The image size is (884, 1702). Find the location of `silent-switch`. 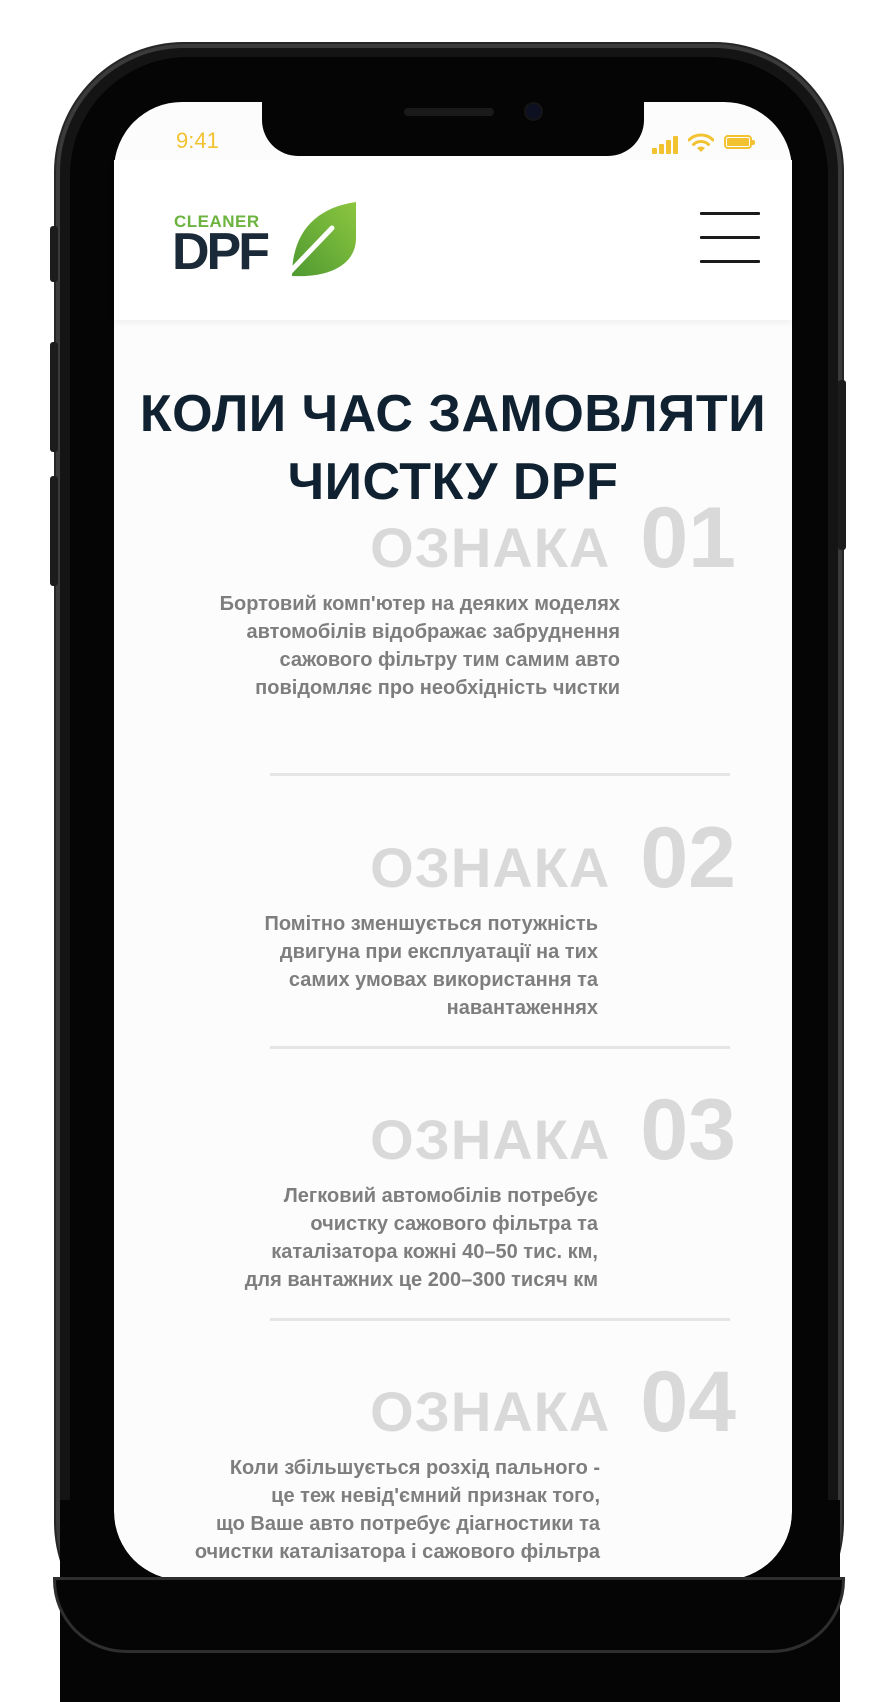

silent-switch is located at coordinates (54, 254).